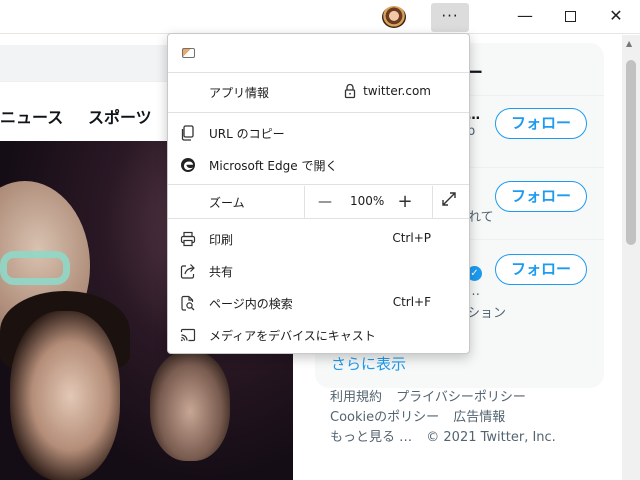 Image resolution: width=640 pixels, height=480 pixels. Describe the element at coordinates (273, 166) in the screenshot. I see `open-in-edge-label: Microsoft Edge で開く` at that location.